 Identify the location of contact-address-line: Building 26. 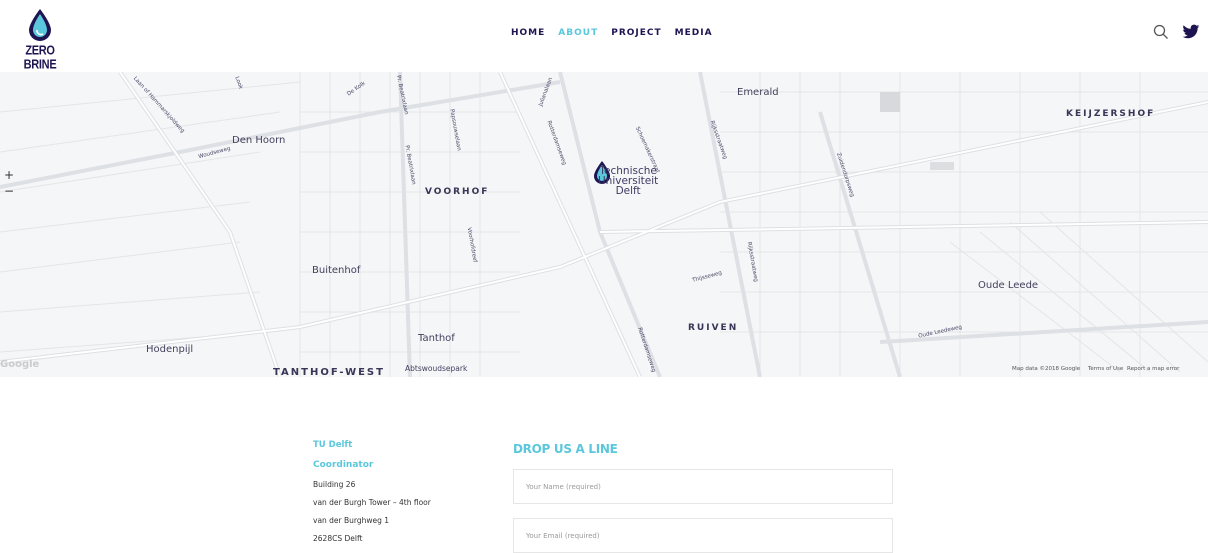
(334, 484).